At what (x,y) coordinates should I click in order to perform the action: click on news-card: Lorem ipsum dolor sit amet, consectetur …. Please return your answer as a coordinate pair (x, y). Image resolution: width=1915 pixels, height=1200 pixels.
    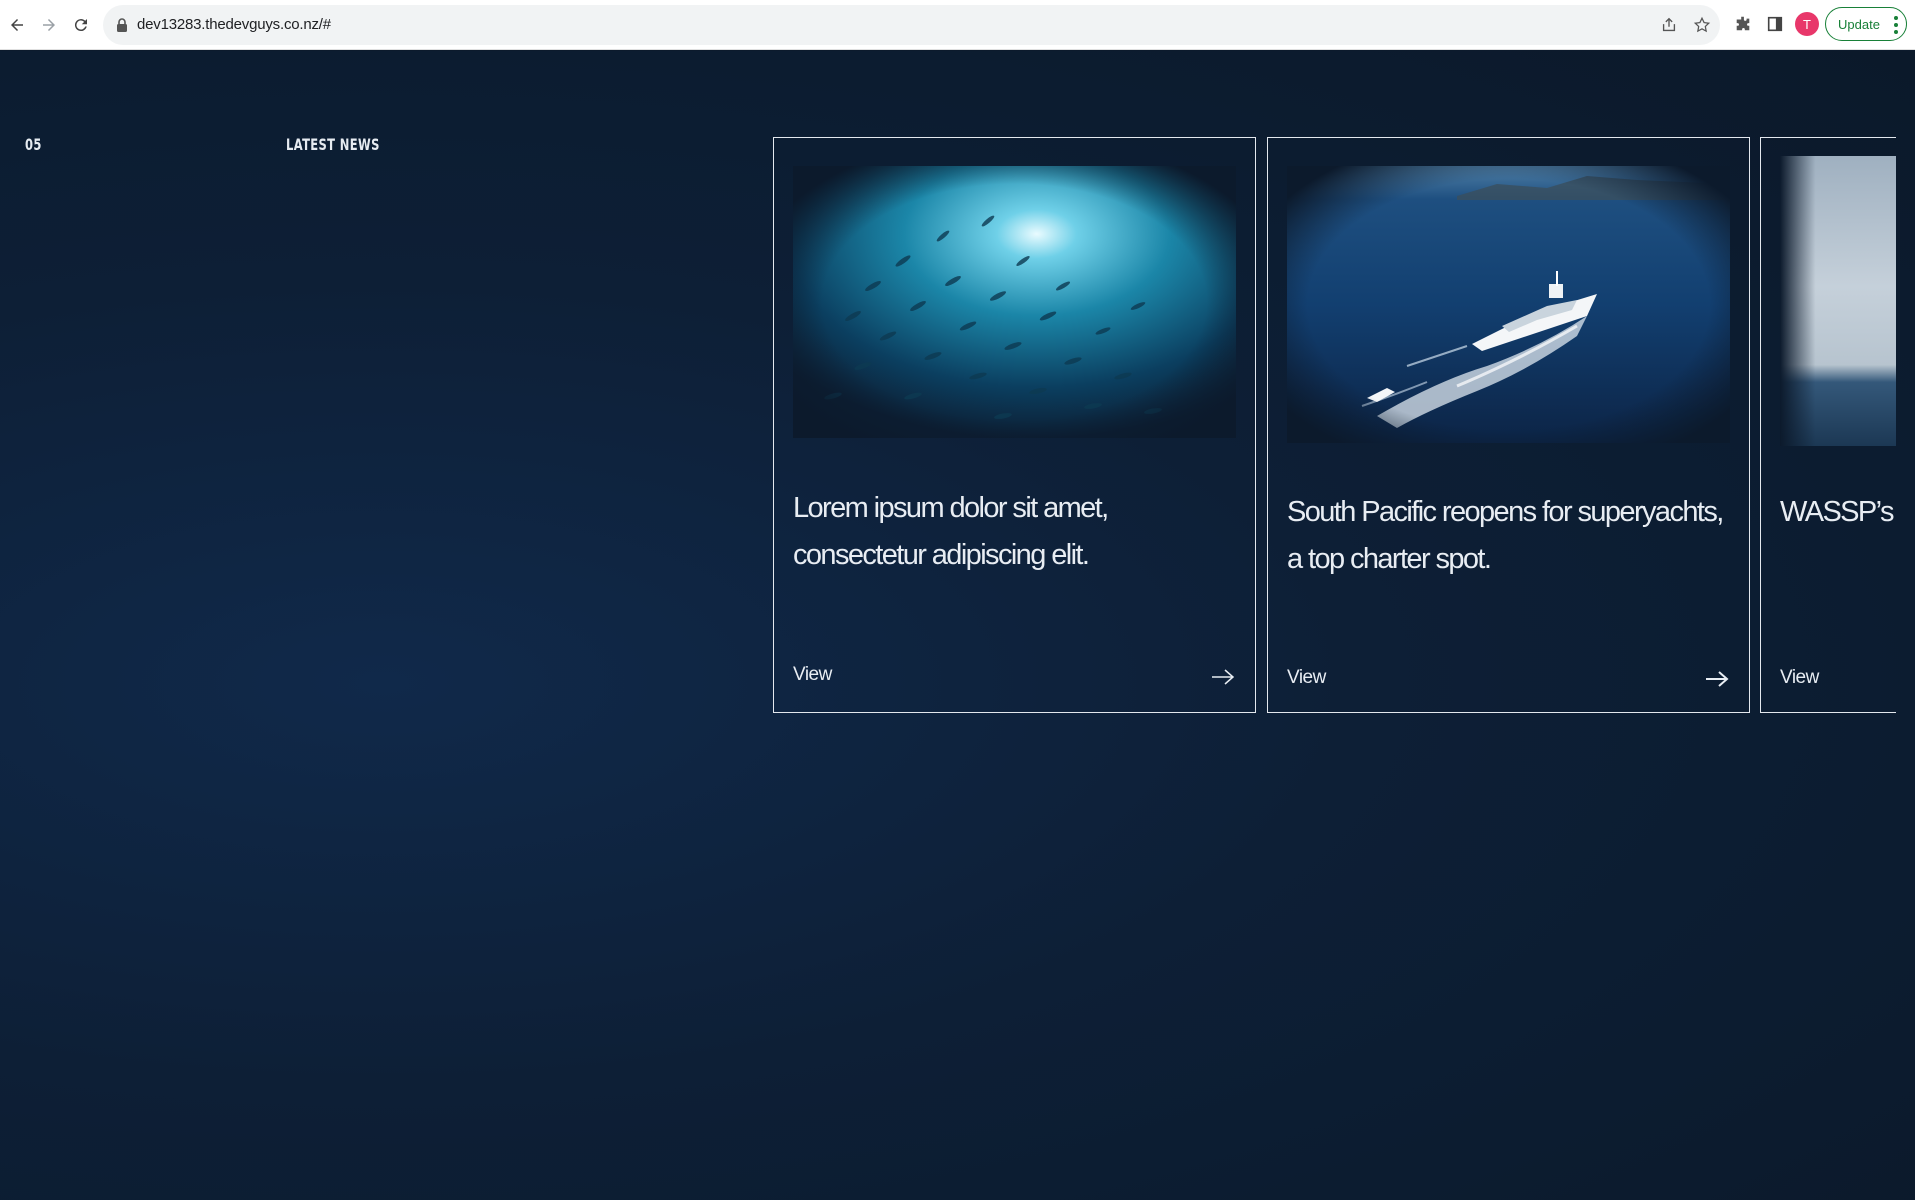
    Looking at the image, I should click on (1014, 425).